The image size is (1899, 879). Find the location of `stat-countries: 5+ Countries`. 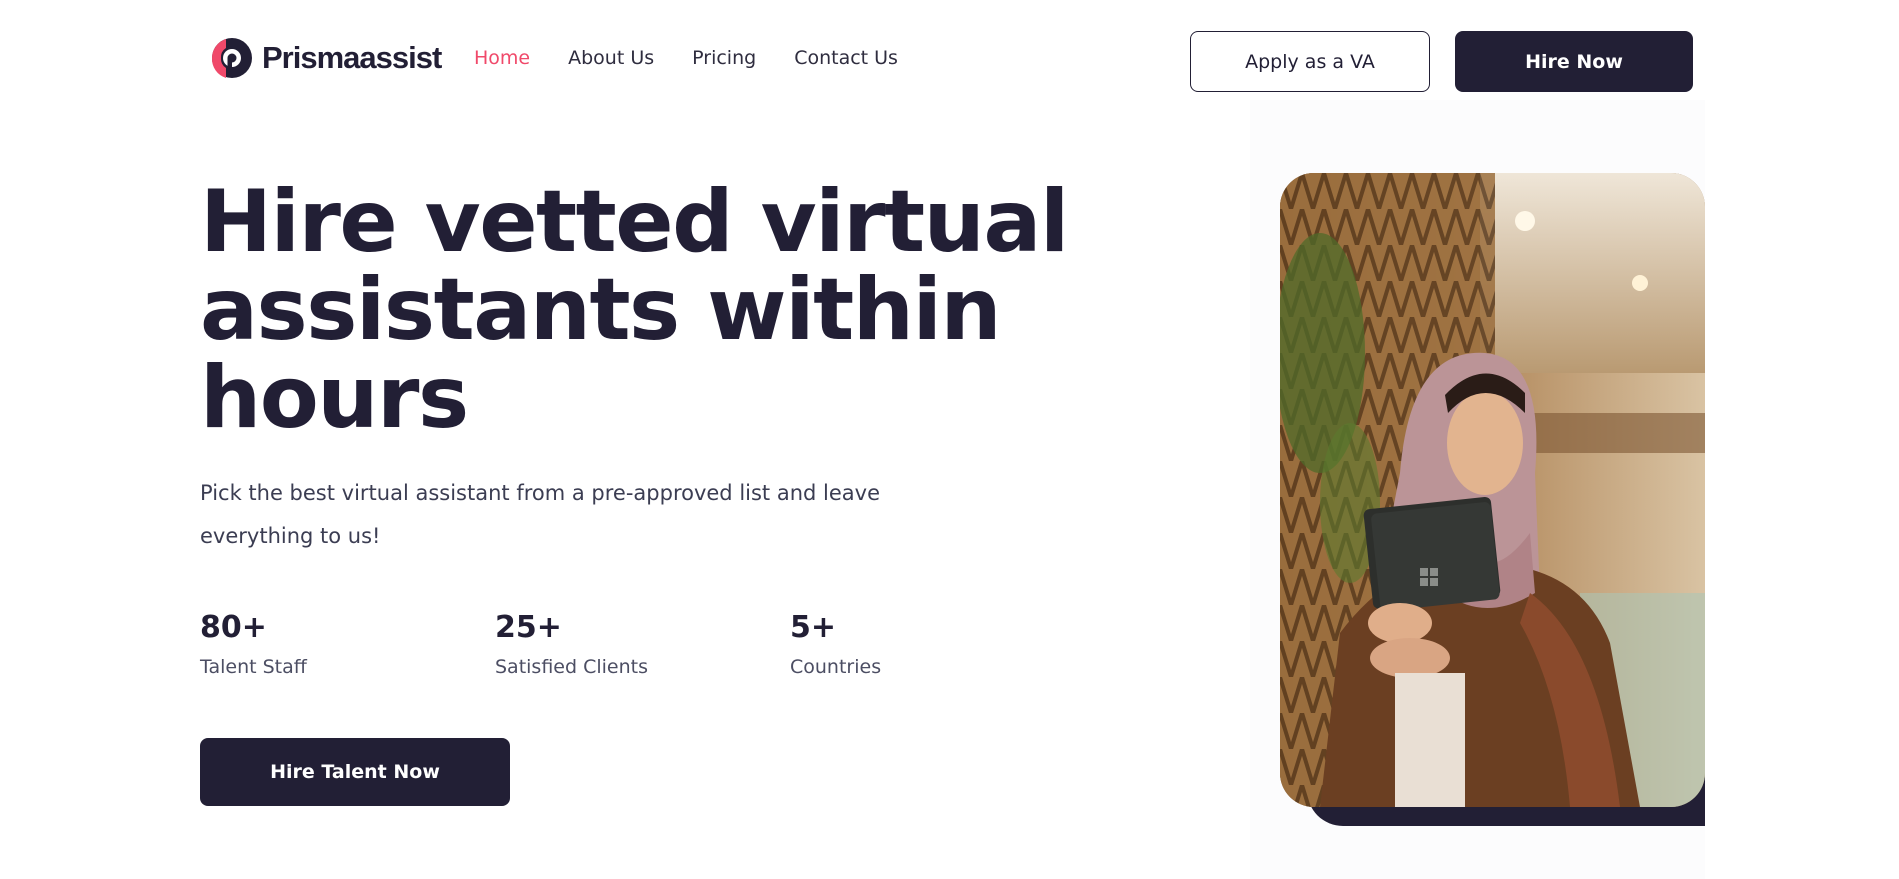

stat-countries: 5+ Countries is located at coordinates (937, 643).